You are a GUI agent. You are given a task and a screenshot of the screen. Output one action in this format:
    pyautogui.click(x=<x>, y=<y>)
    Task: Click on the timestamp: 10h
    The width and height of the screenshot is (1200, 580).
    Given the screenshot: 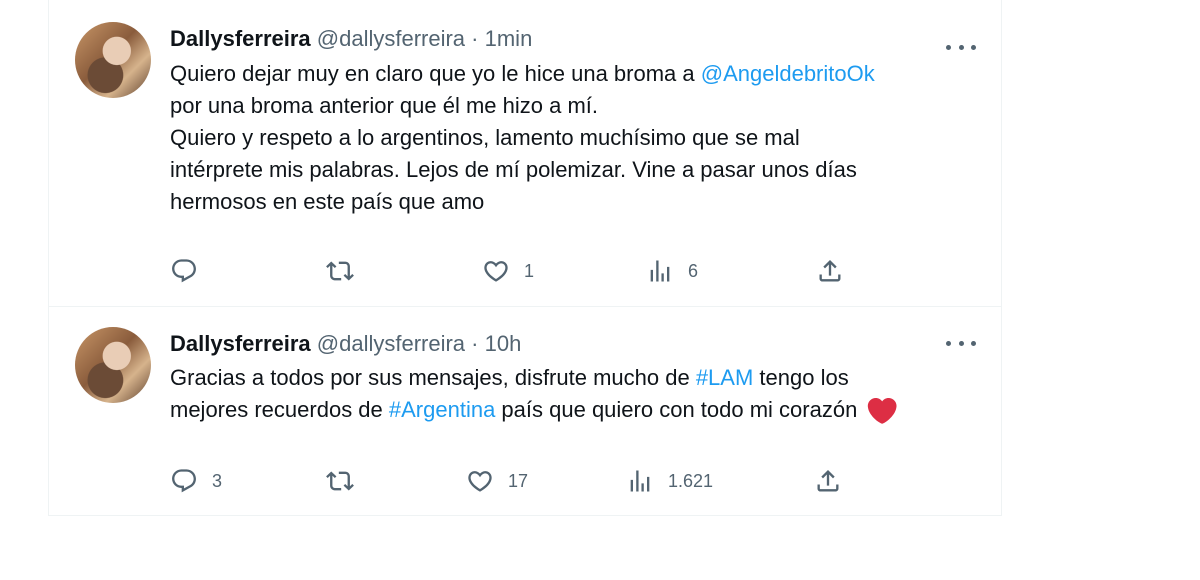 What is the action you would take?
    pyautogui.click(x=503, y=343)
    